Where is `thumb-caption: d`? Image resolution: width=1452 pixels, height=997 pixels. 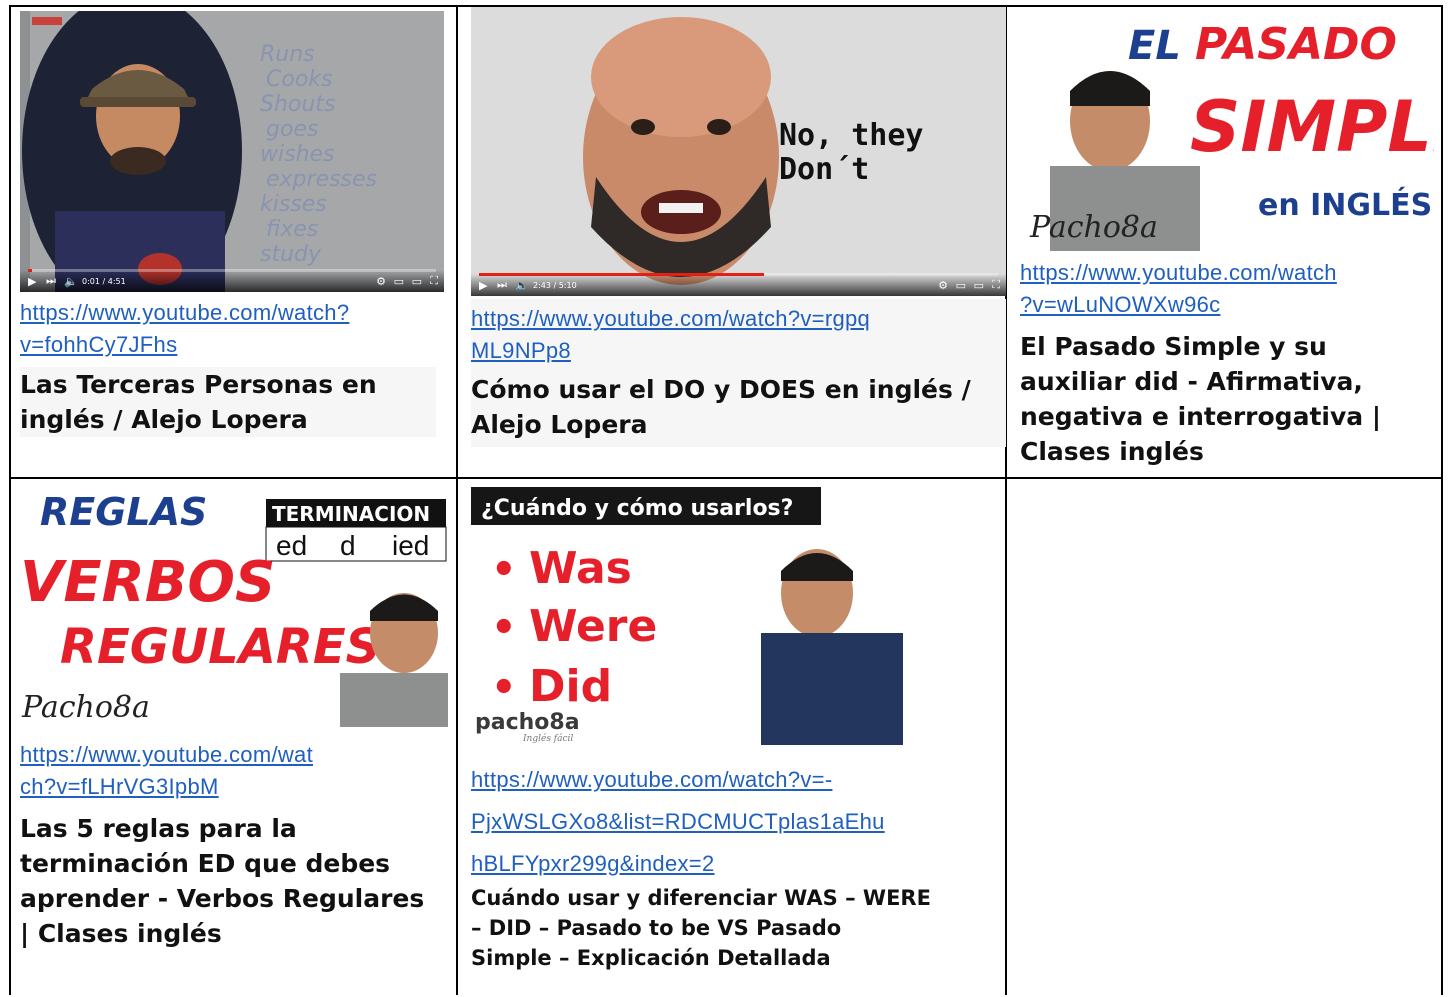 thumb-caption: d is located at coordinates (348, 545).